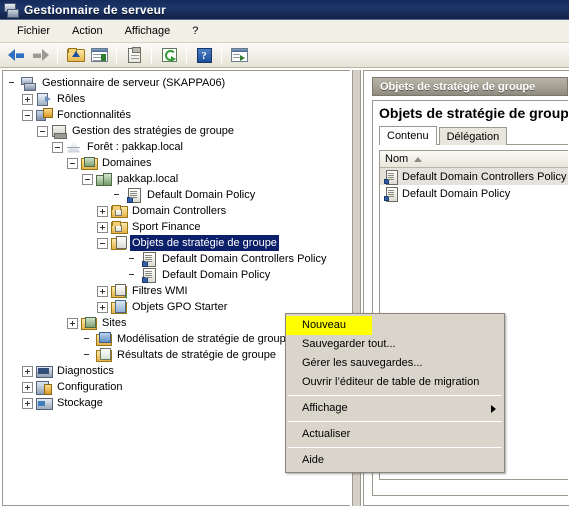  I want to click on ctx-actualiser-row: Actualiser, so click(395, 434).